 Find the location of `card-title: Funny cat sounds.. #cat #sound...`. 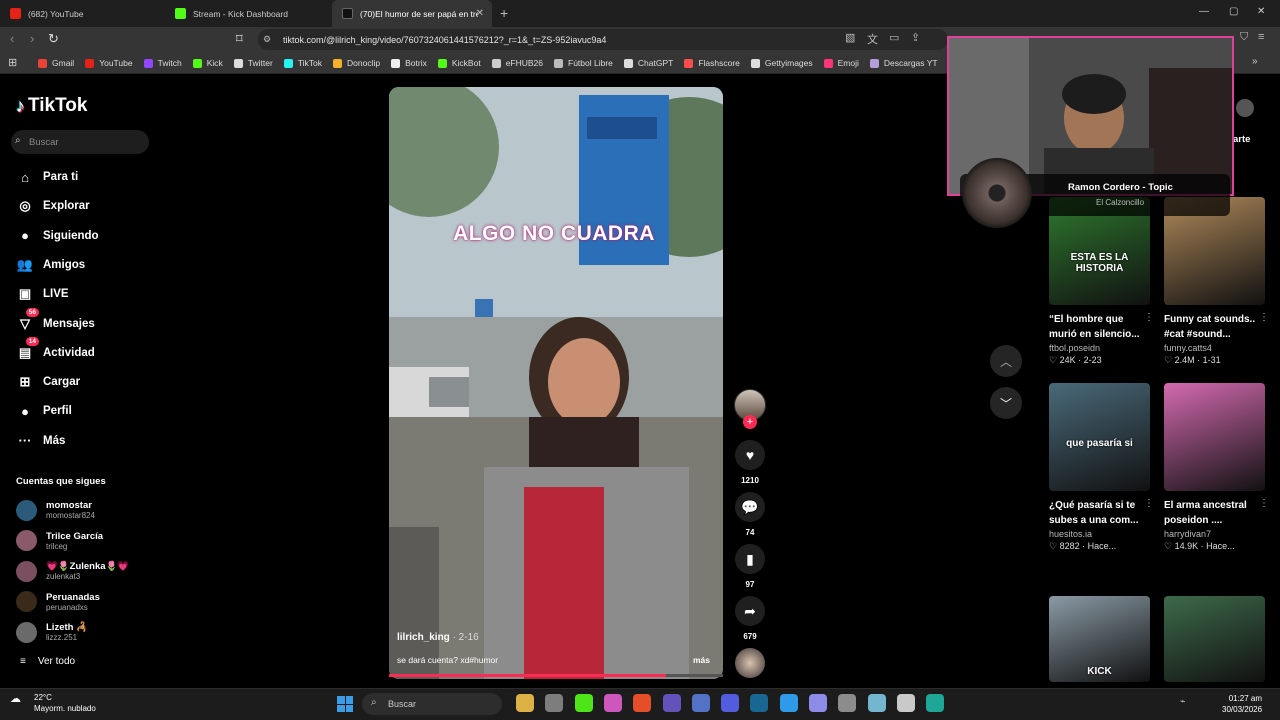

card-title: Funny cat sounds.. #cat #sound... is located at coordinates (1214, 327).